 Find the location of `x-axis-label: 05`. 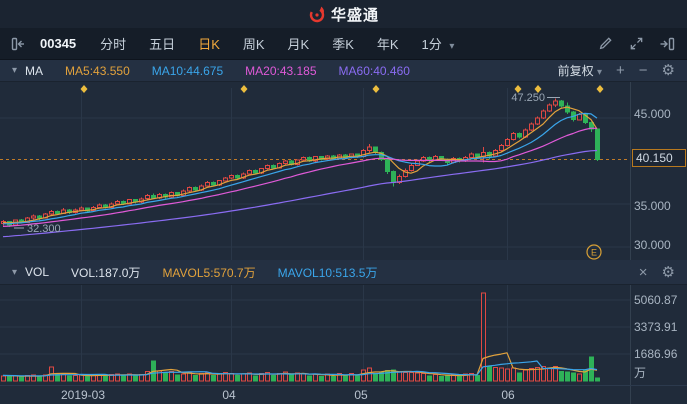

x-axis-label: 05 is located at coordinates (361, 395).